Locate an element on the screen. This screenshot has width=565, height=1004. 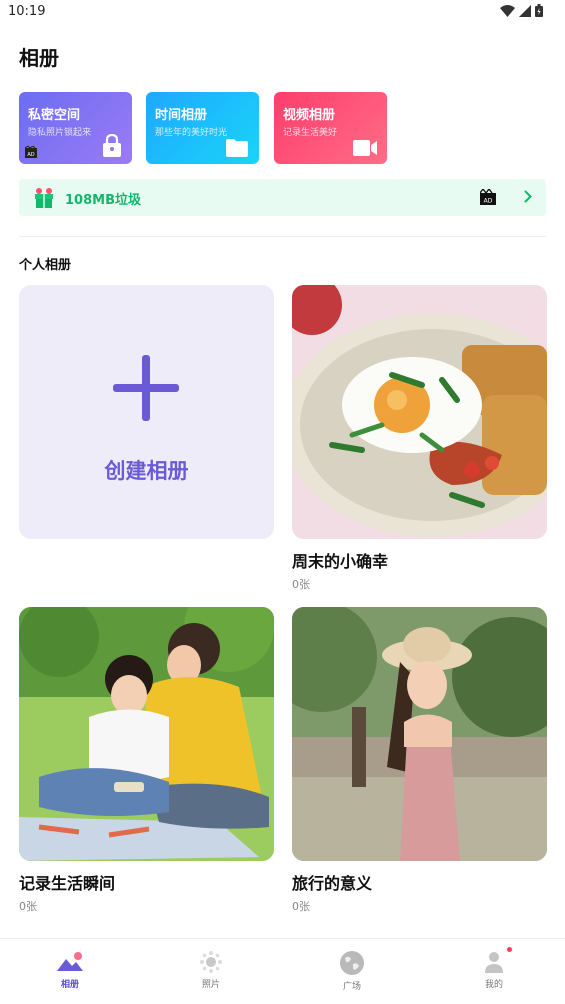
travel-photo is located at coordinates (419, 734).